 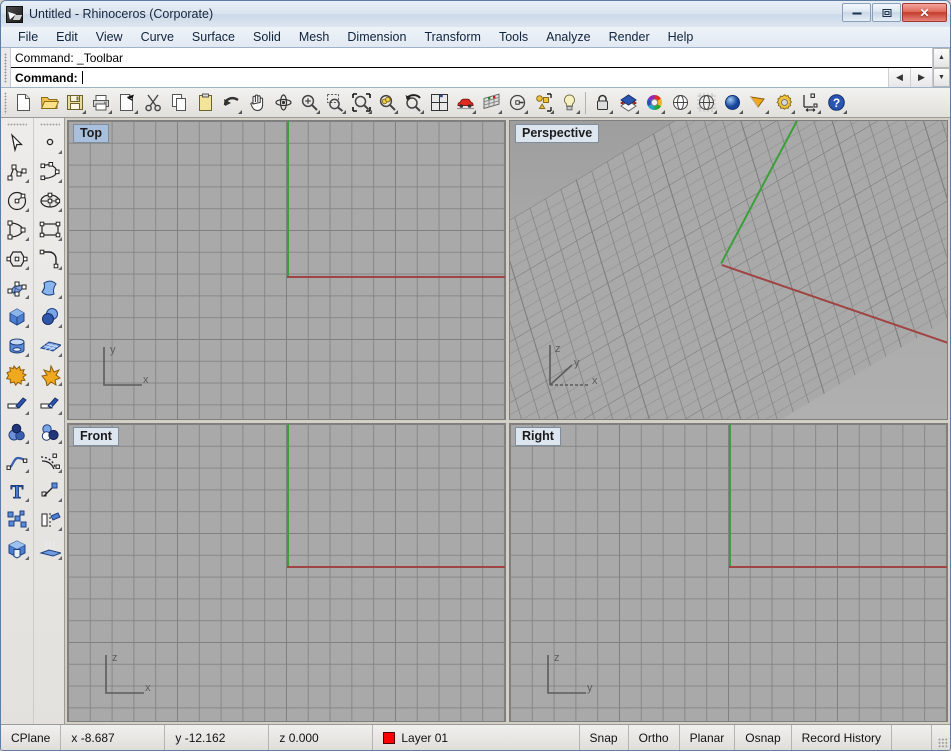 What do you see at coordinates (75, 103) in the screenshot?
I see `save-file-icon` at bounding box center [75, 103].